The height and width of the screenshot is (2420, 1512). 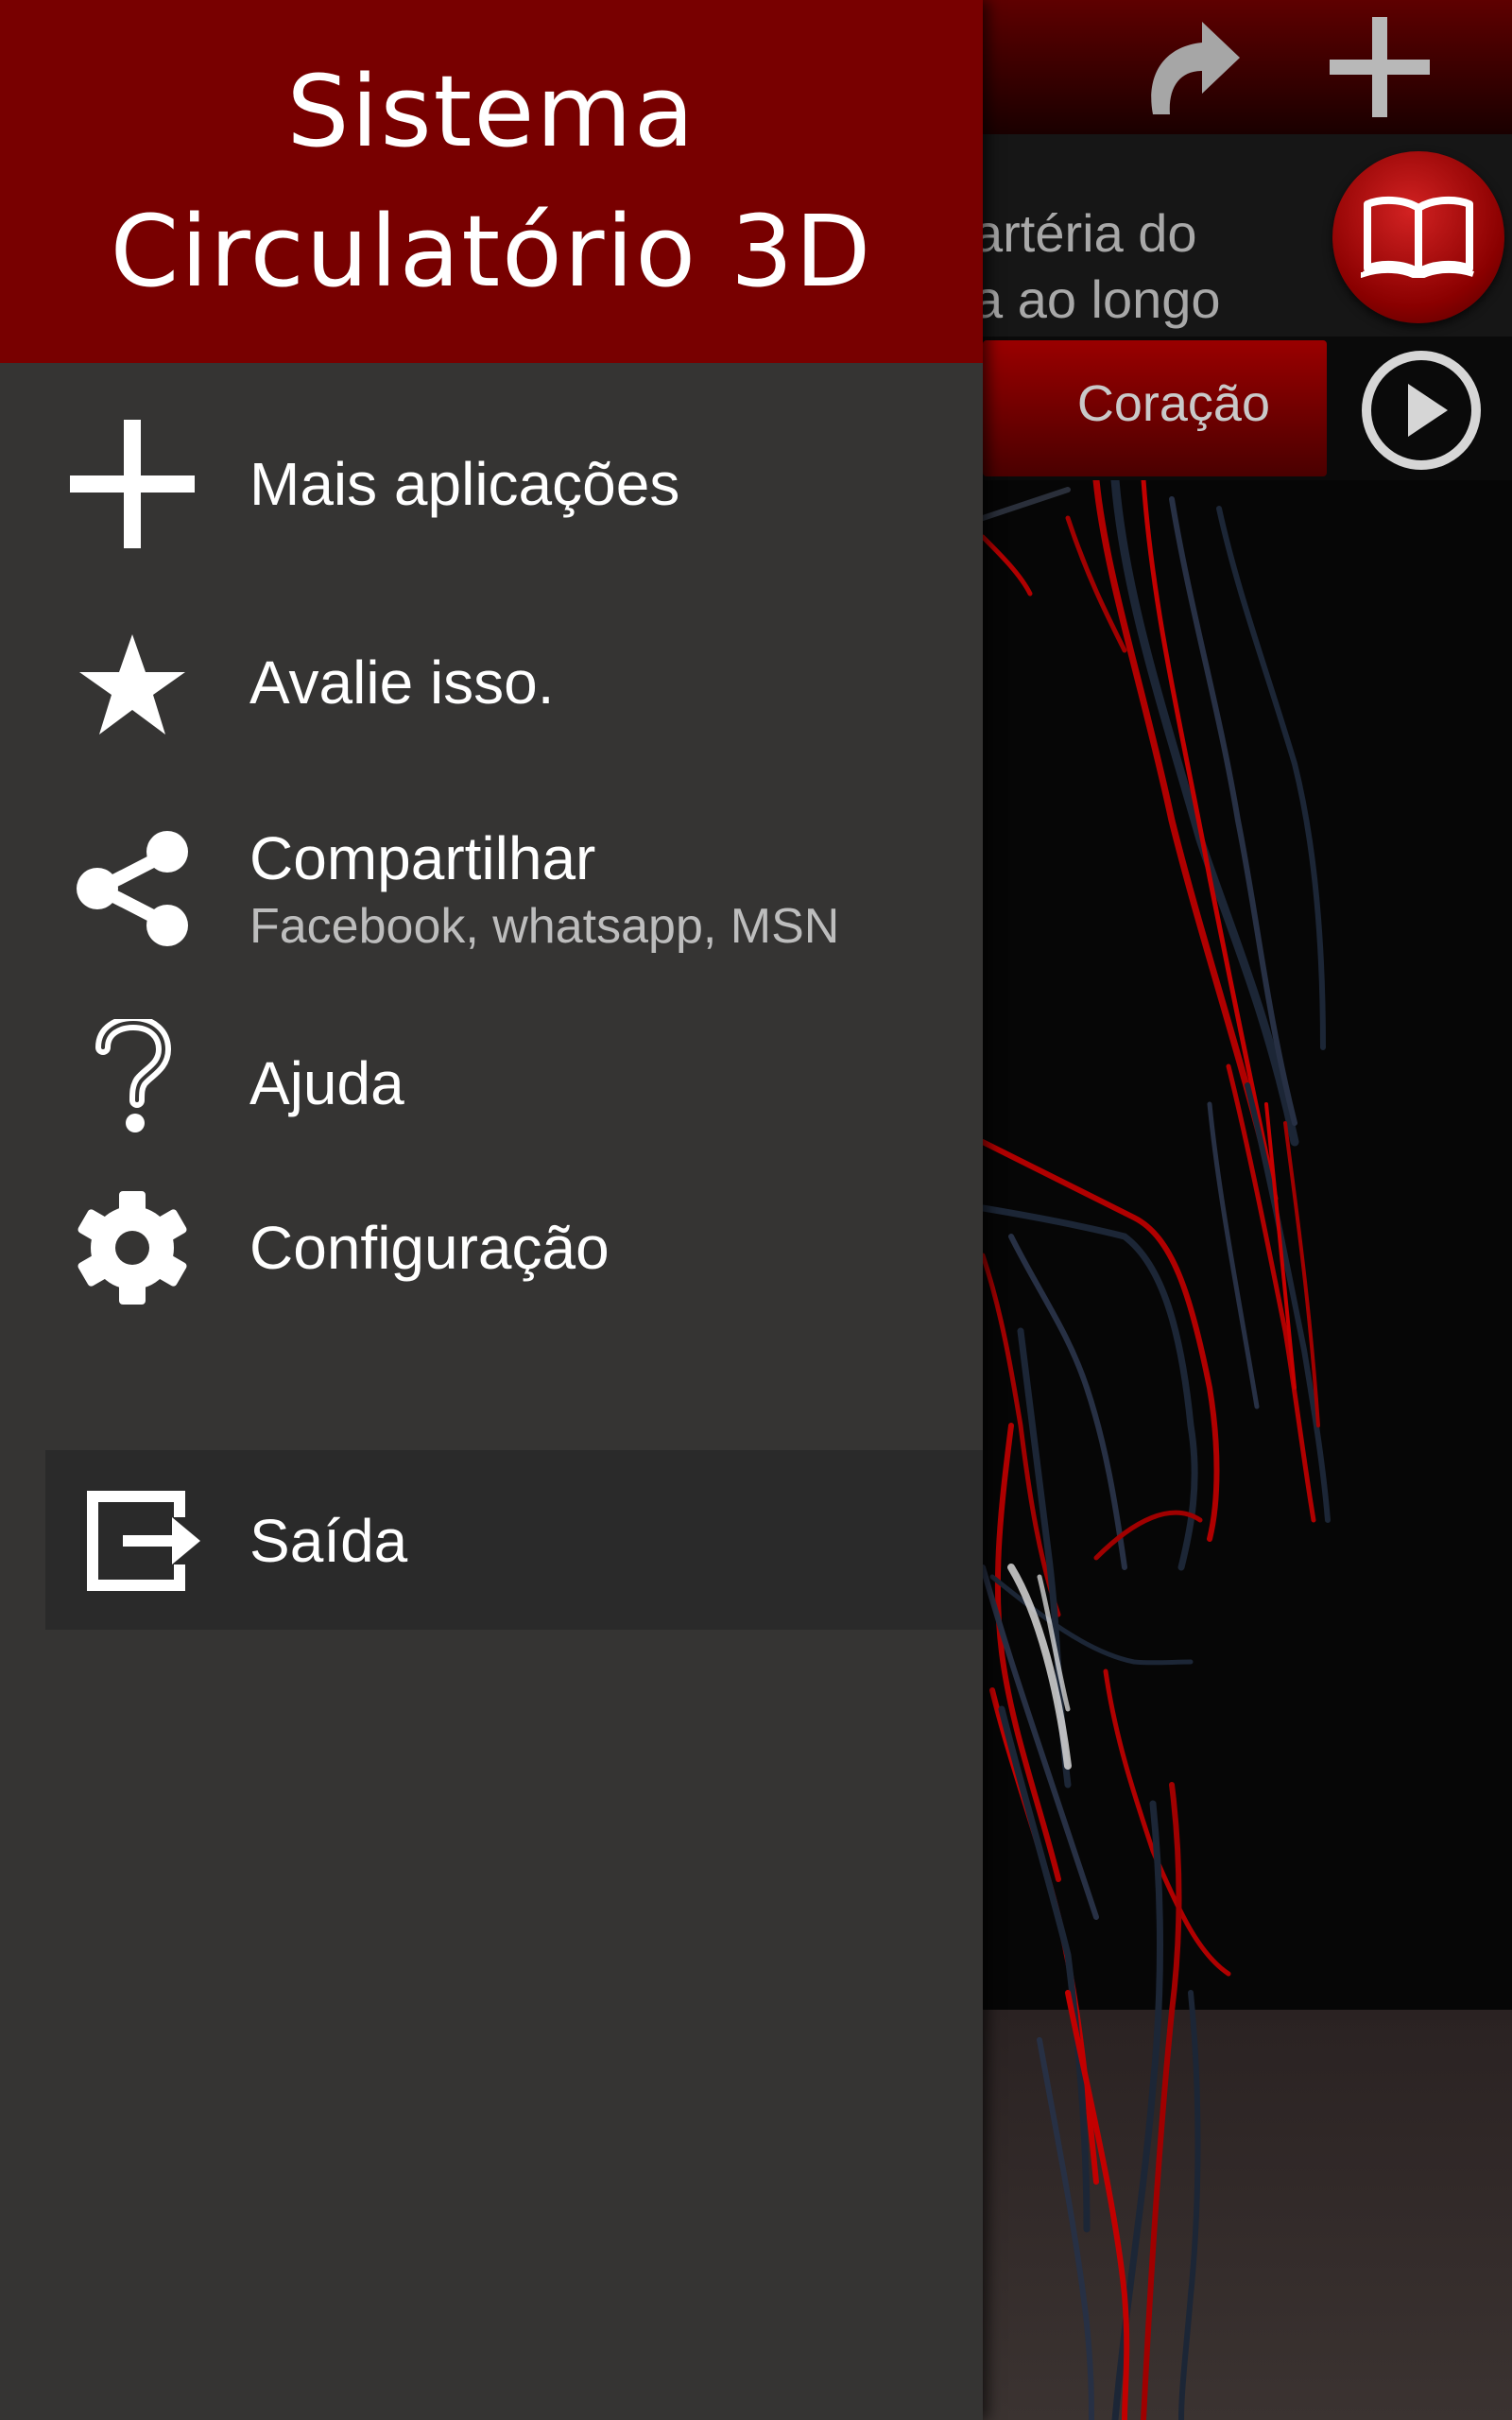 What do you see at coordinates (514, 1540) in the screenshot?
I see `menu-item-exit: Saída` at bounding box center [514, 1540].